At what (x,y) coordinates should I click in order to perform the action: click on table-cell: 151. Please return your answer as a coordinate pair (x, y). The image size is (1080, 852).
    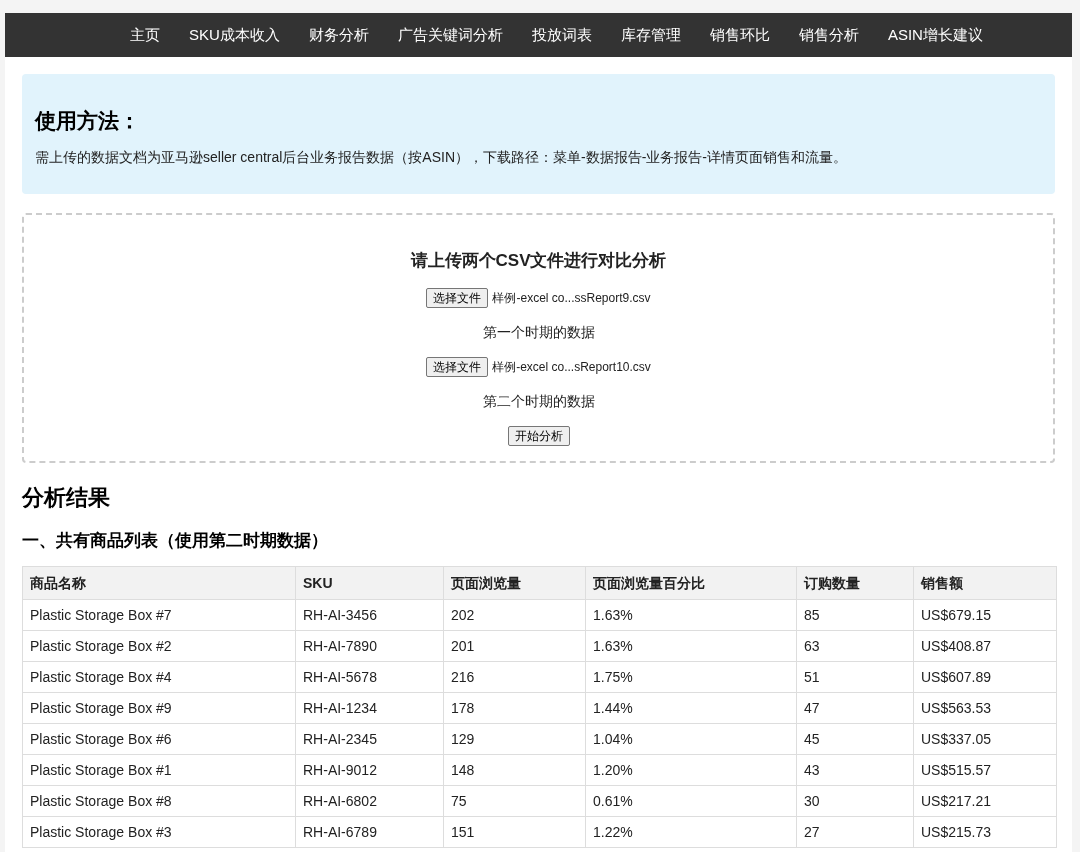
    Looking at the image, I should click on (514, 832).